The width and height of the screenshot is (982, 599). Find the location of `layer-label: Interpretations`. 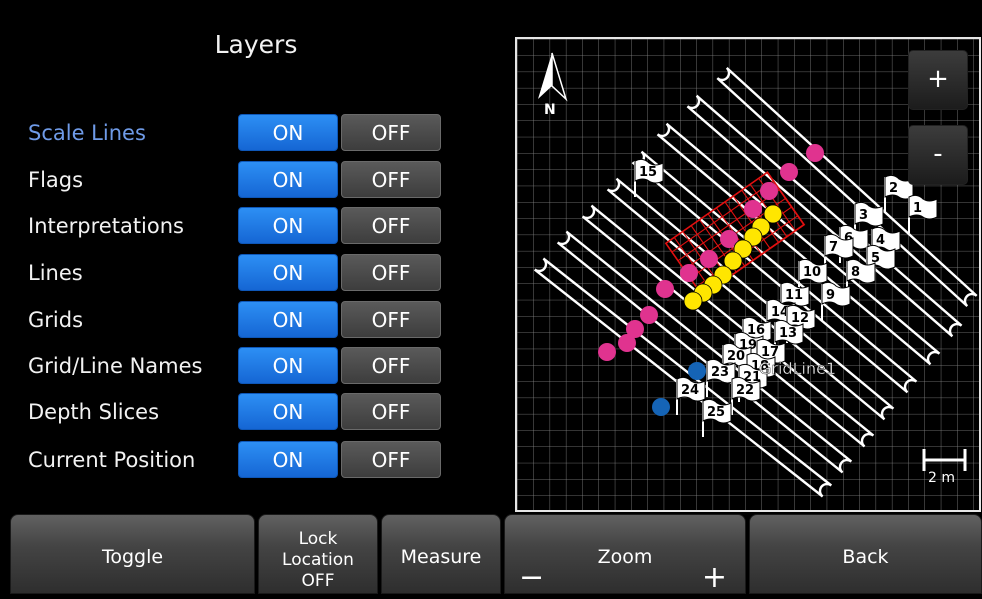

layer-label: Interpretations is located at coordinates (106, 226).